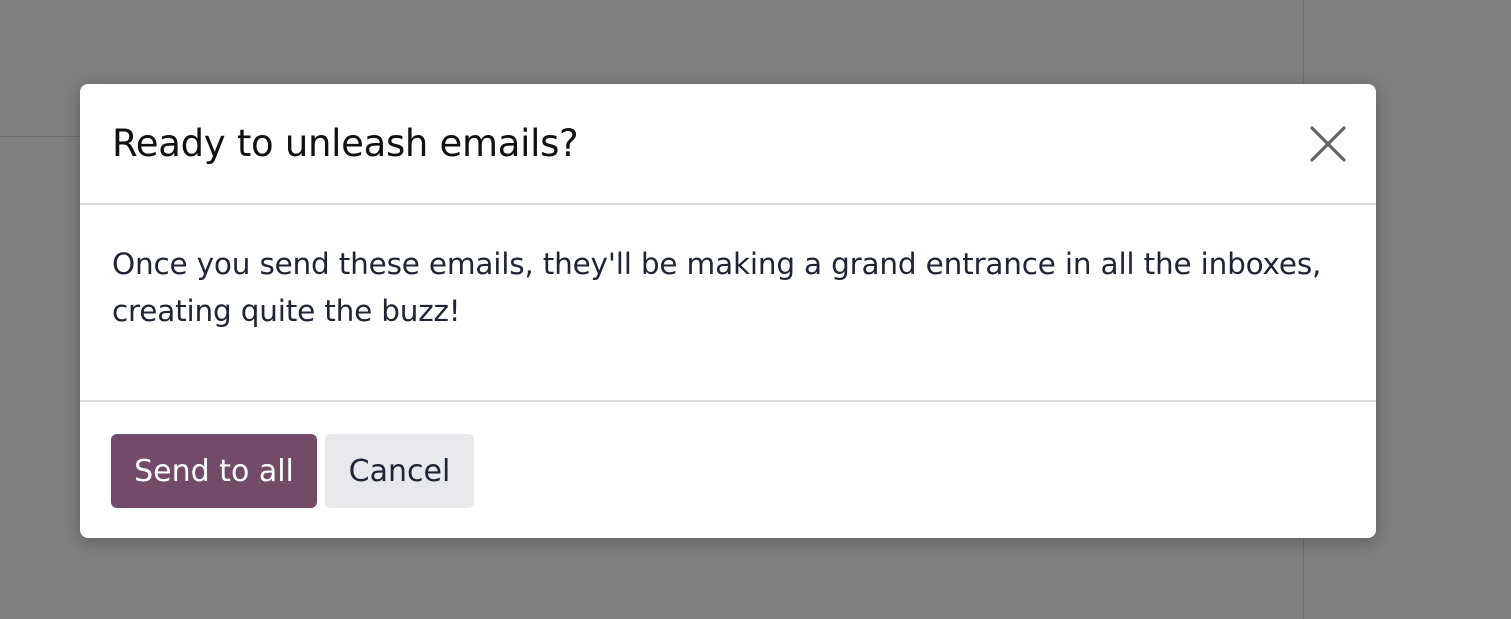 Image resolution: width=1511 pixels, height=619 pixels. What do you see at coordinates (399, 471) in the screenshot?
I see `cancel-button: Cancel` at bounding box center [399, 471].